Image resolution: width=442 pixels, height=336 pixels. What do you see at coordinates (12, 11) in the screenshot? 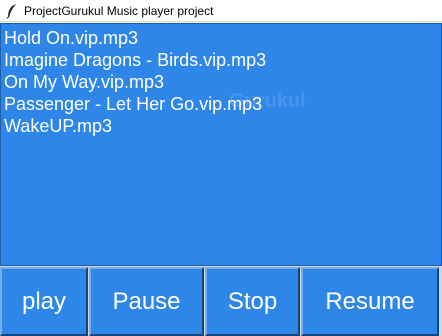
I see `feather-icon` at bounding box center [12, 11].